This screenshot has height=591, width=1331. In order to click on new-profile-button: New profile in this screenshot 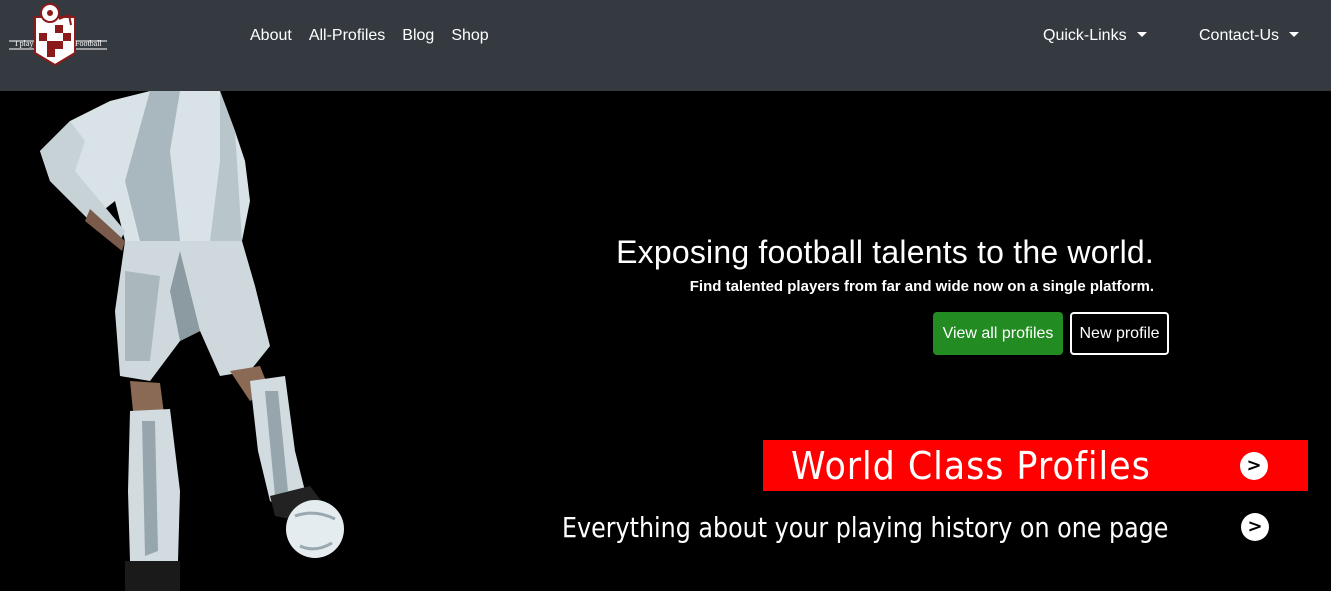, I will do `click(1119, 333)`.